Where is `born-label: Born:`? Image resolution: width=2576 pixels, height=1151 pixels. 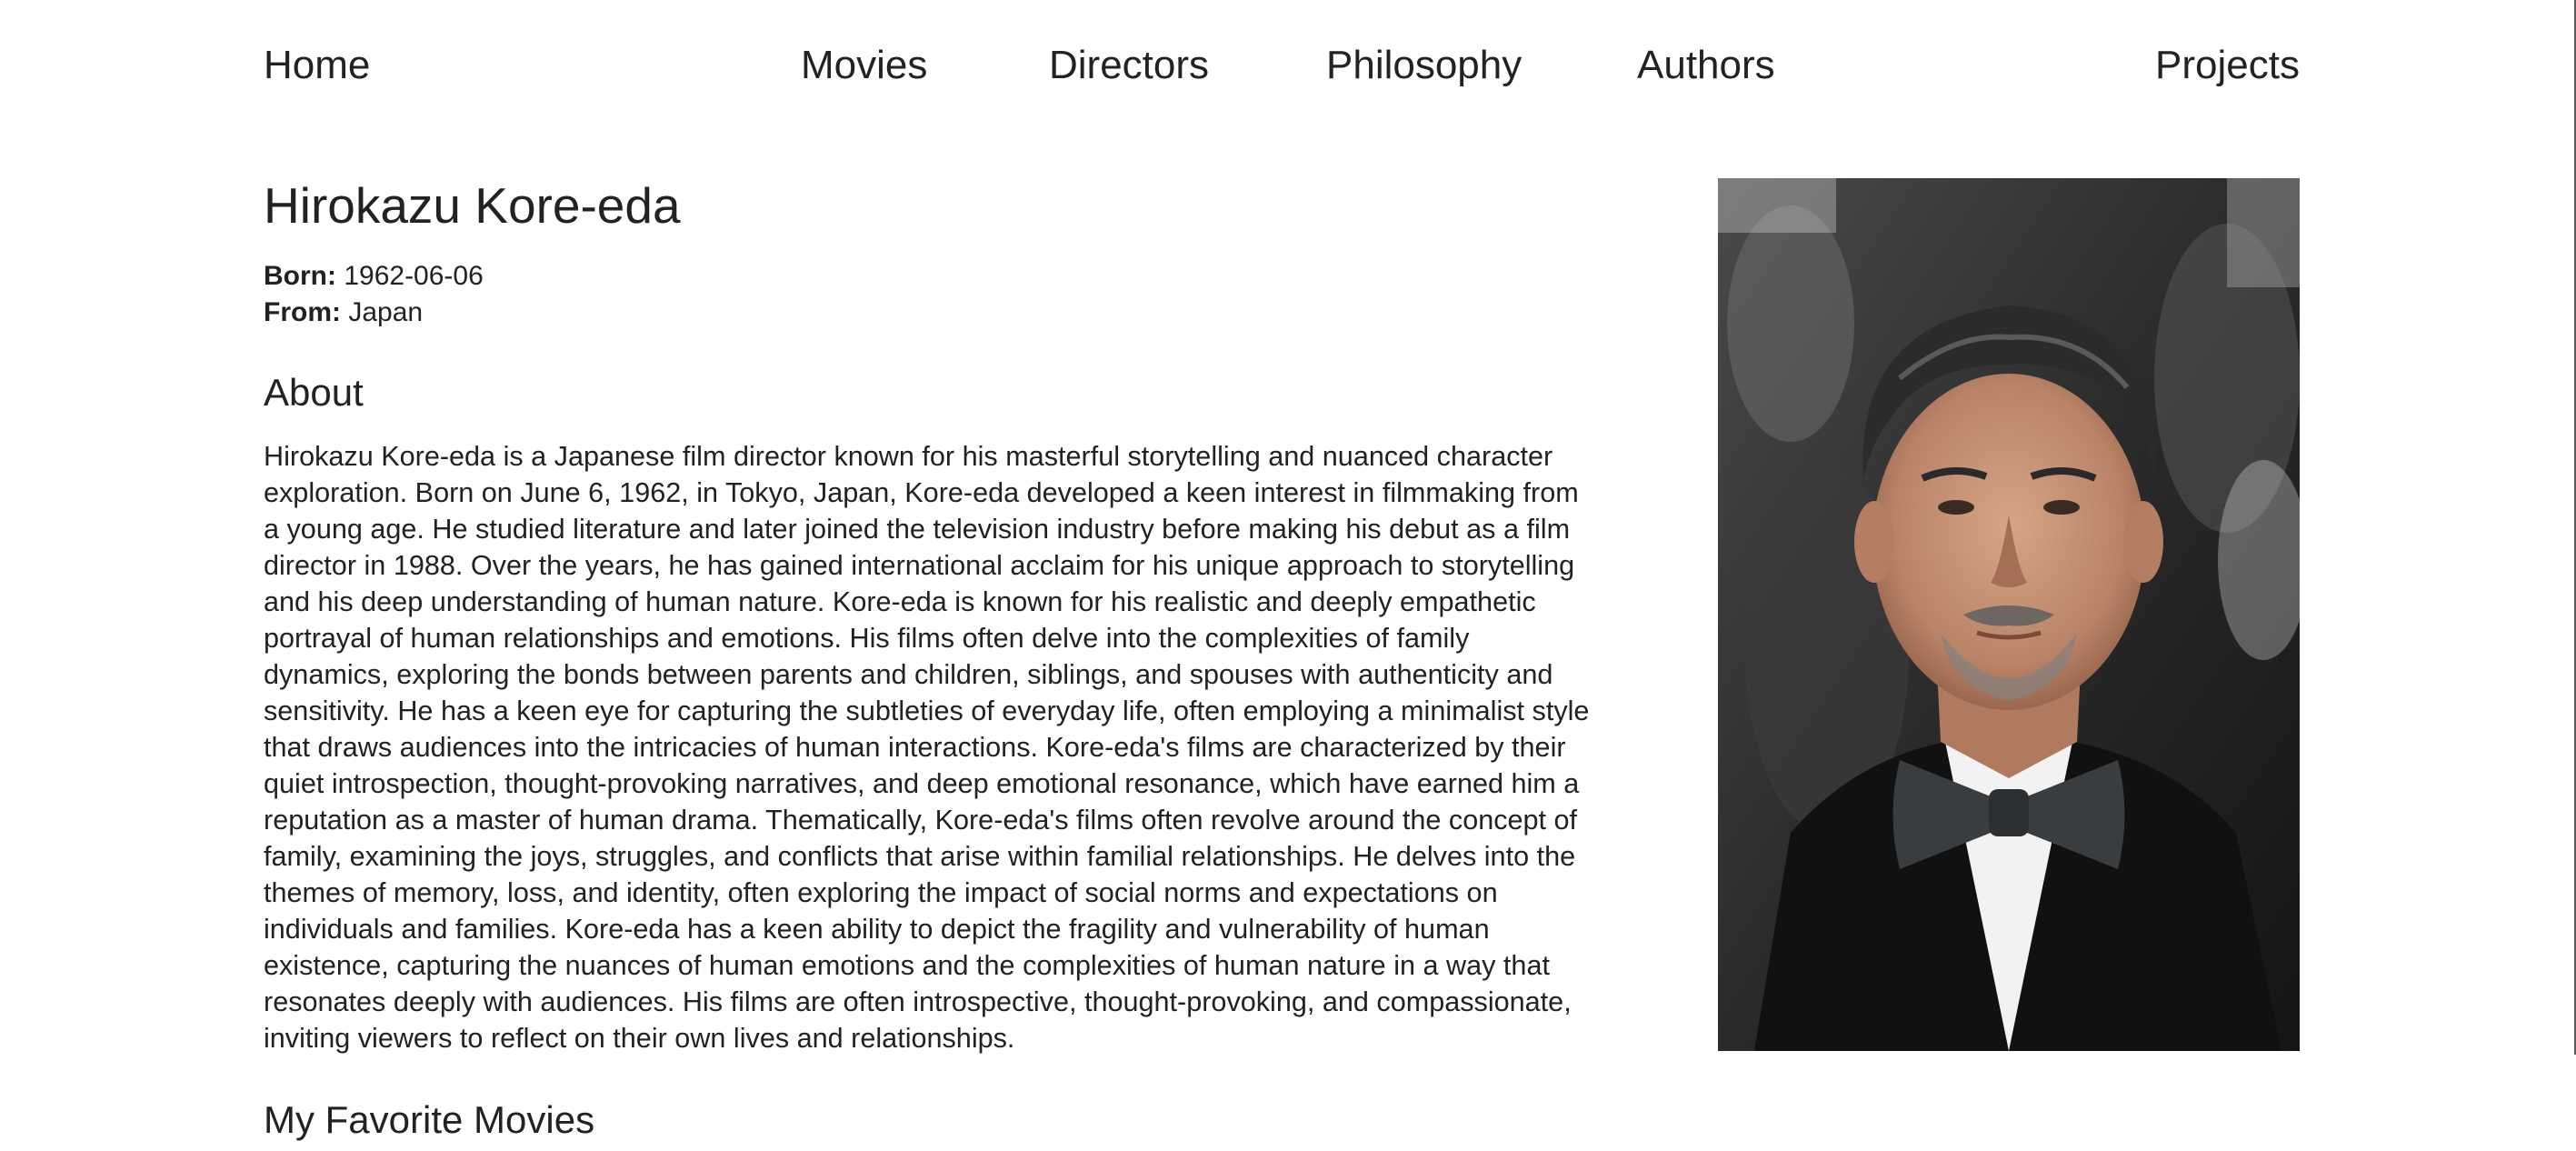 born-label: Born: is located at coordinates (300, 276).